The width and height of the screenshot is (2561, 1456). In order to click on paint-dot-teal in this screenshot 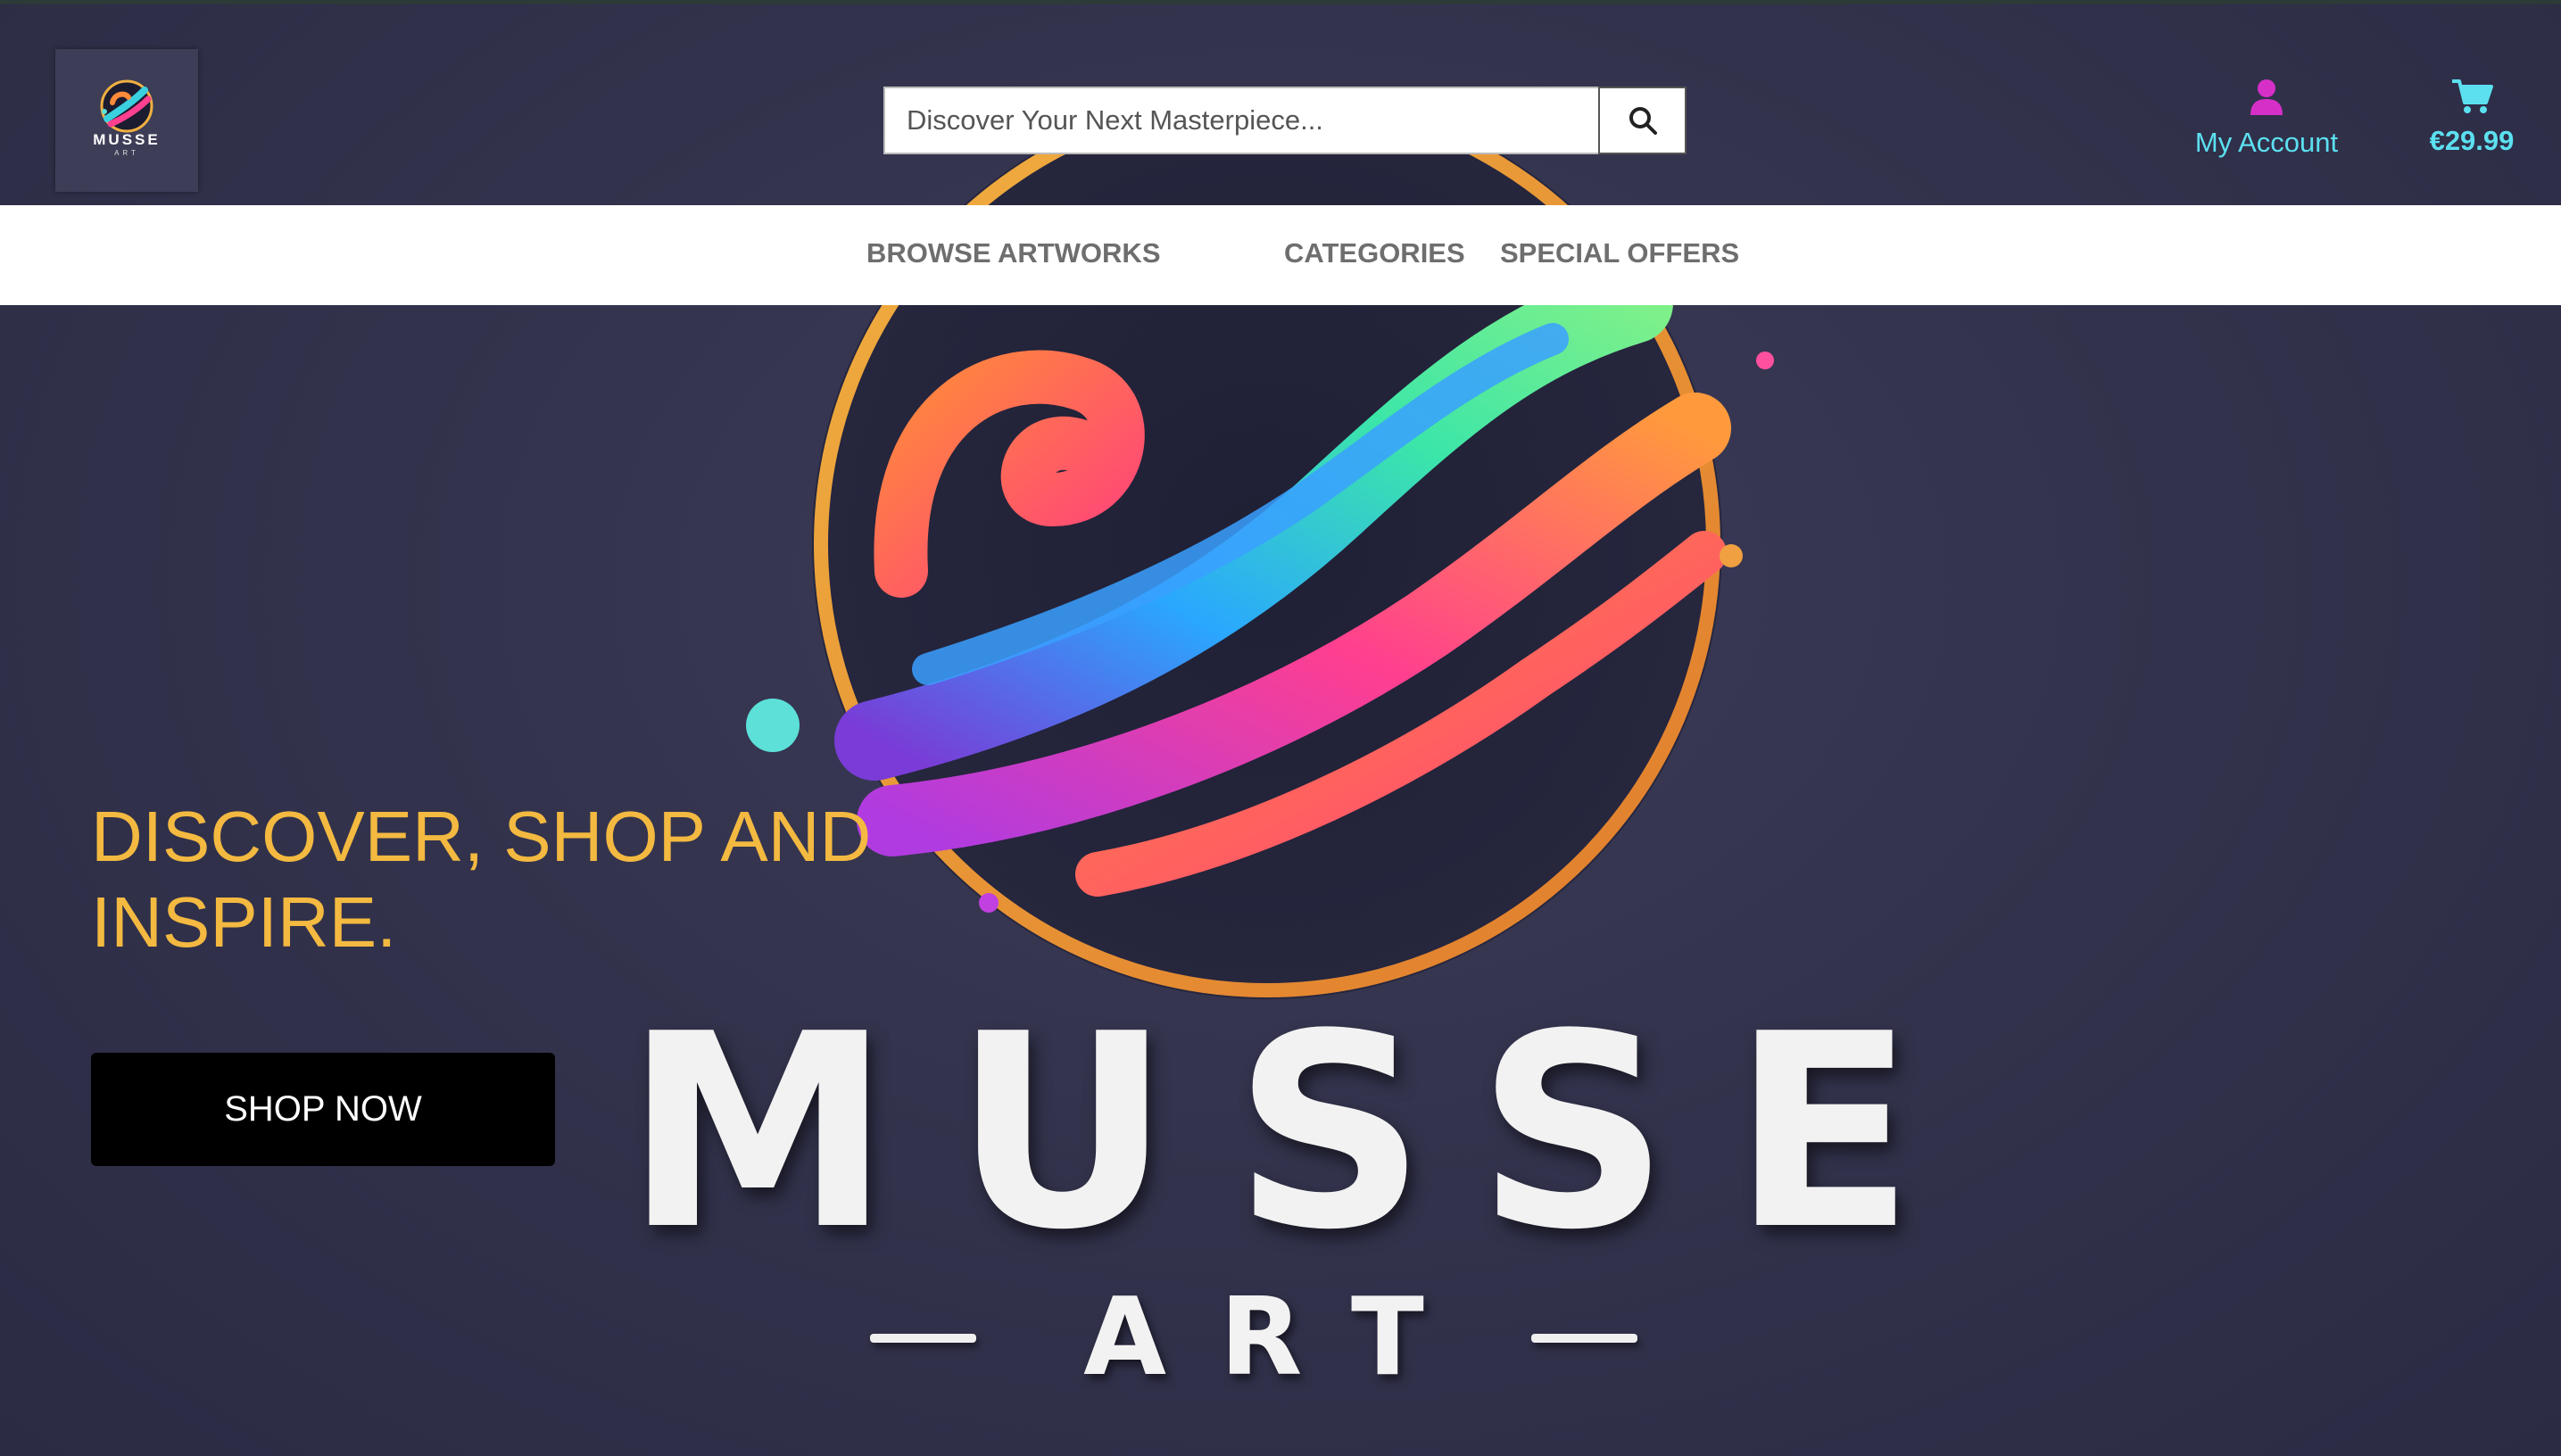, I will do `click(773, 725)`.